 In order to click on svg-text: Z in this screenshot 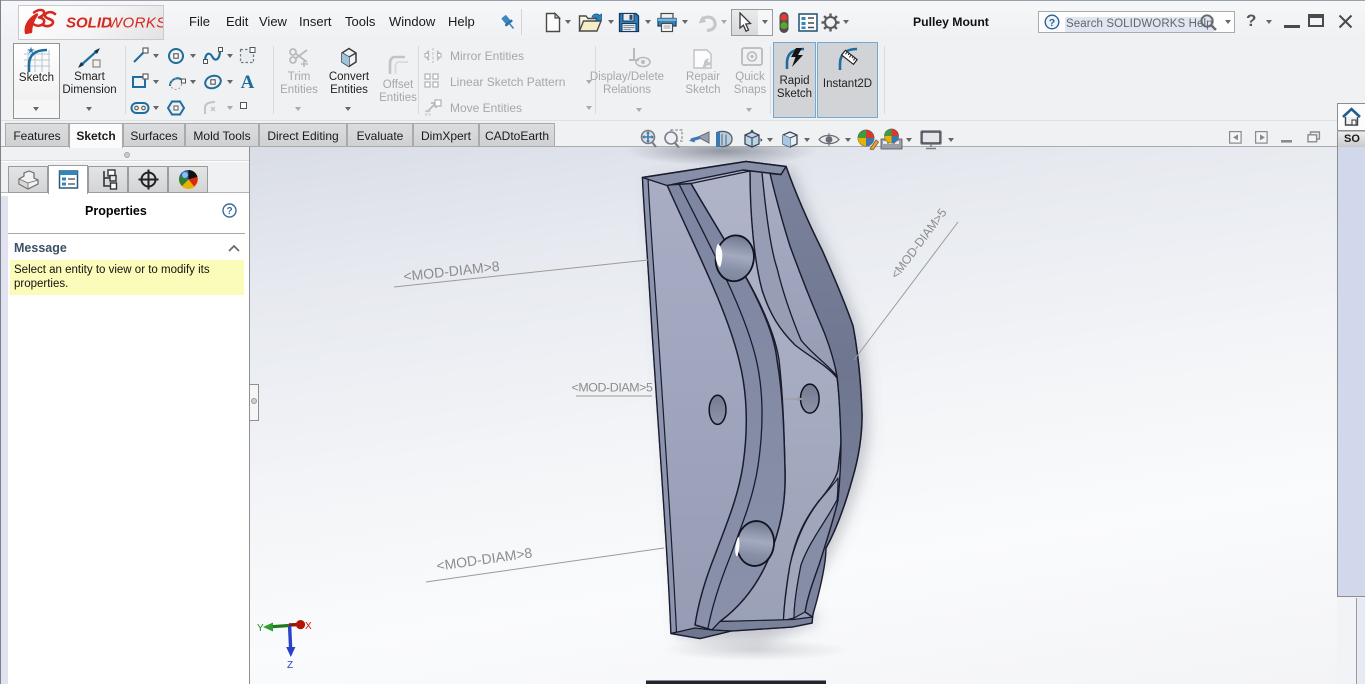, I will do `click(290, 665)`.